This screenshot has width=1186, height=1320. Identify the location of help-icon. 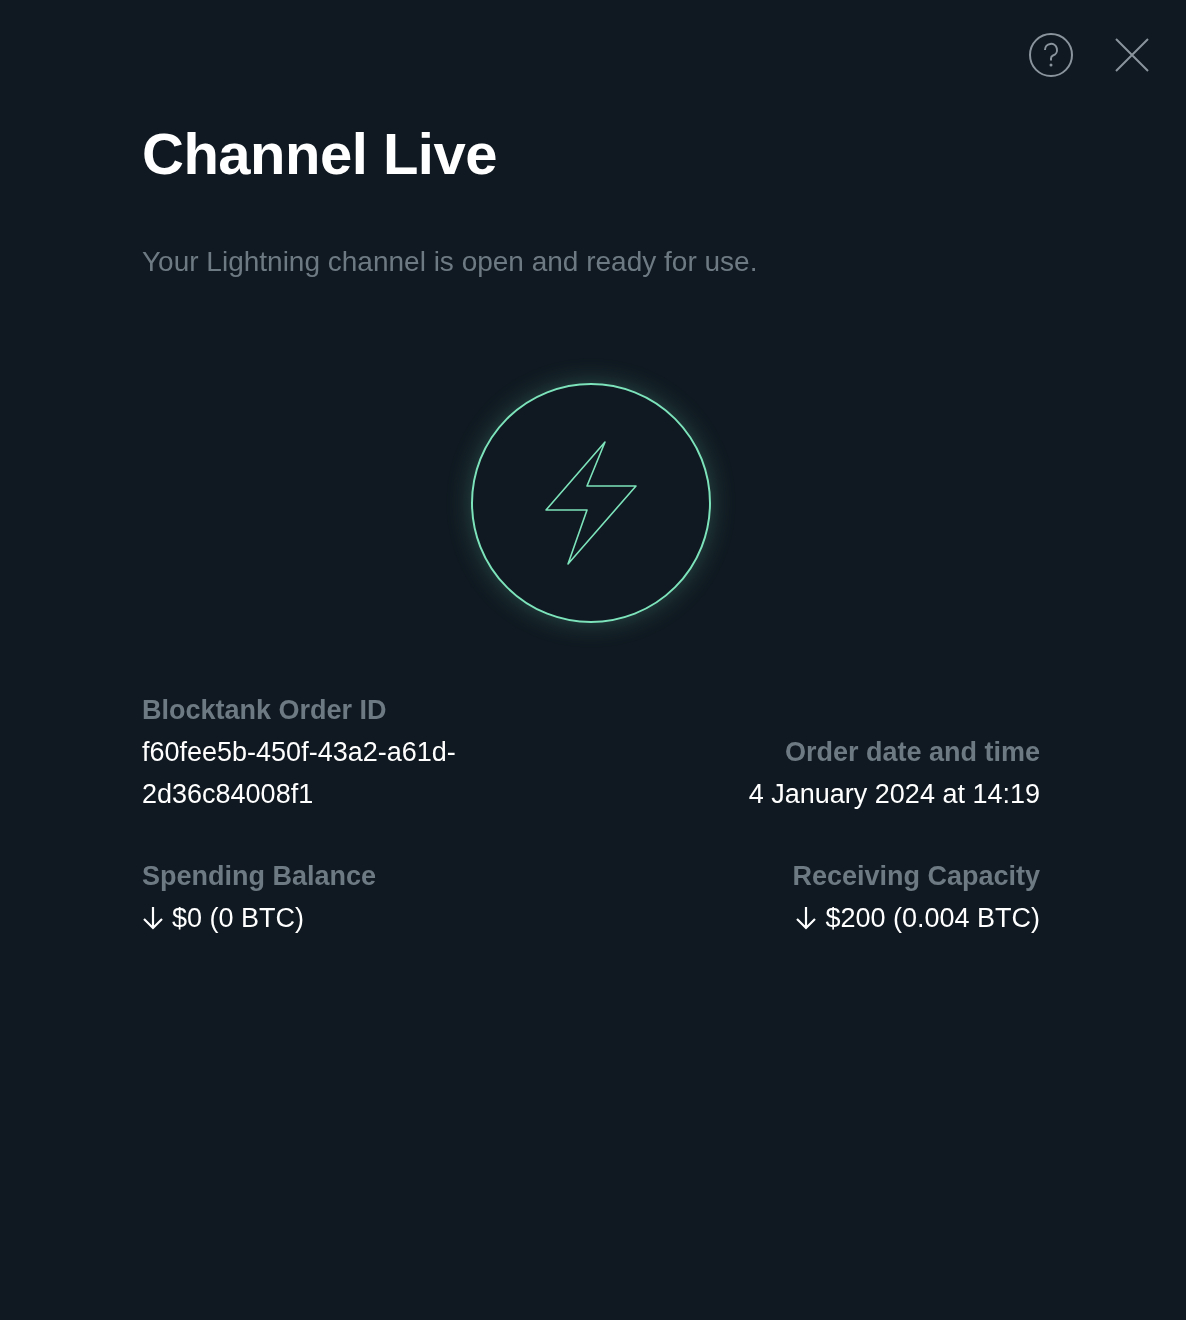
(1051, 55).